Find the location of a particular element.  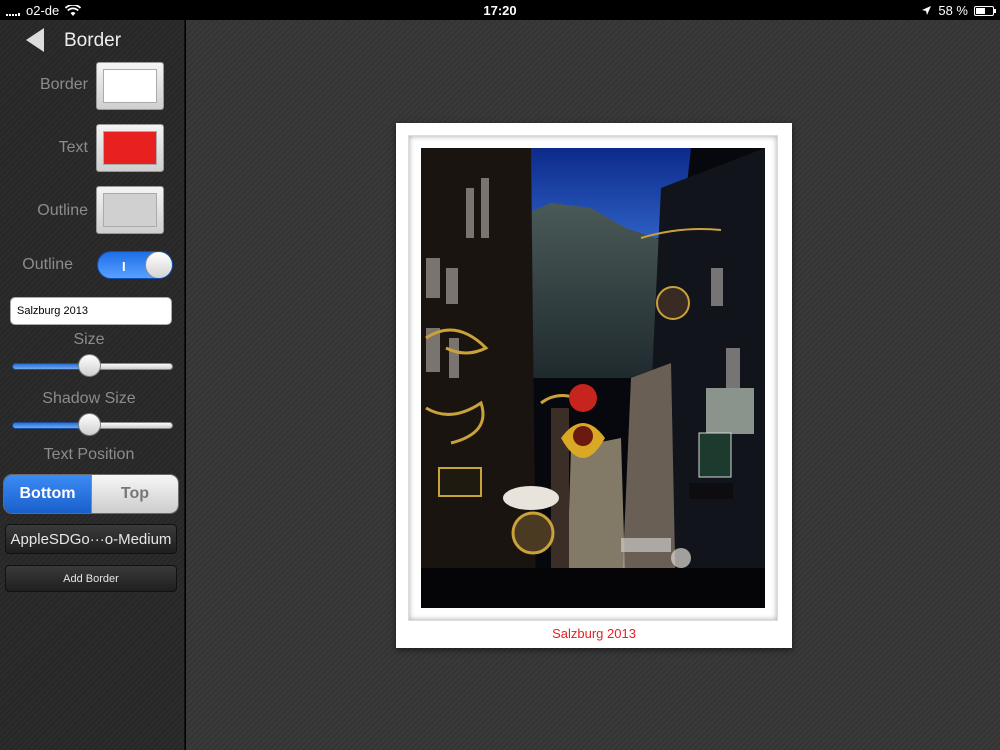

clock: 17:20 is located at coordinates (500, 10).